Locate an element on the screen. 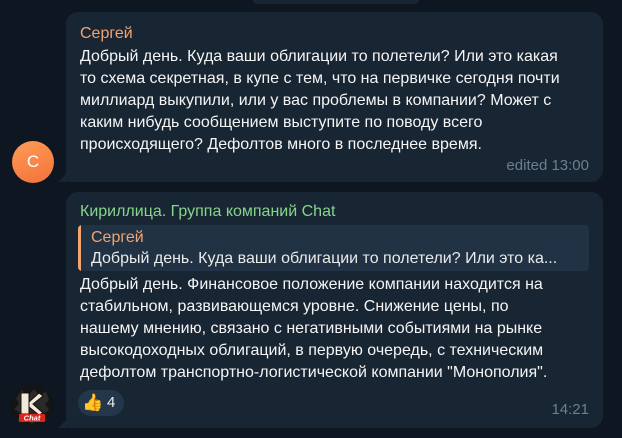 This screenshot has height=438, width=622. message-author: Сергей is located at coordinates (106, 34).